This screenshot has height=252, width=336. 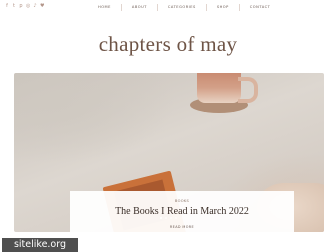 What do you see at coordinates (40, 245) in the screenshot?
I see `watermark-label: sitelike.org` at bounding box center [40, 245].